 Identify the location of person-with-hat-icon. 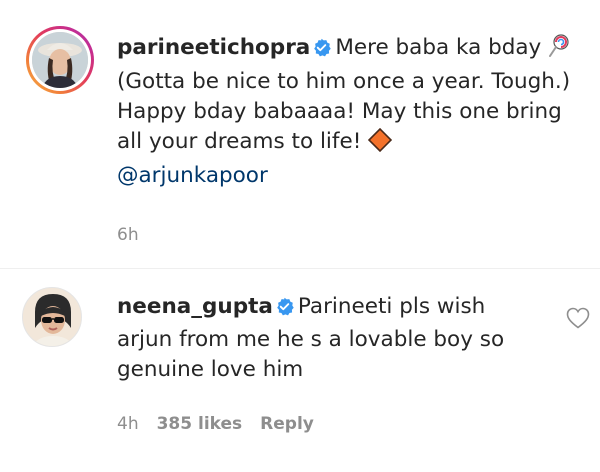
(60, 60).